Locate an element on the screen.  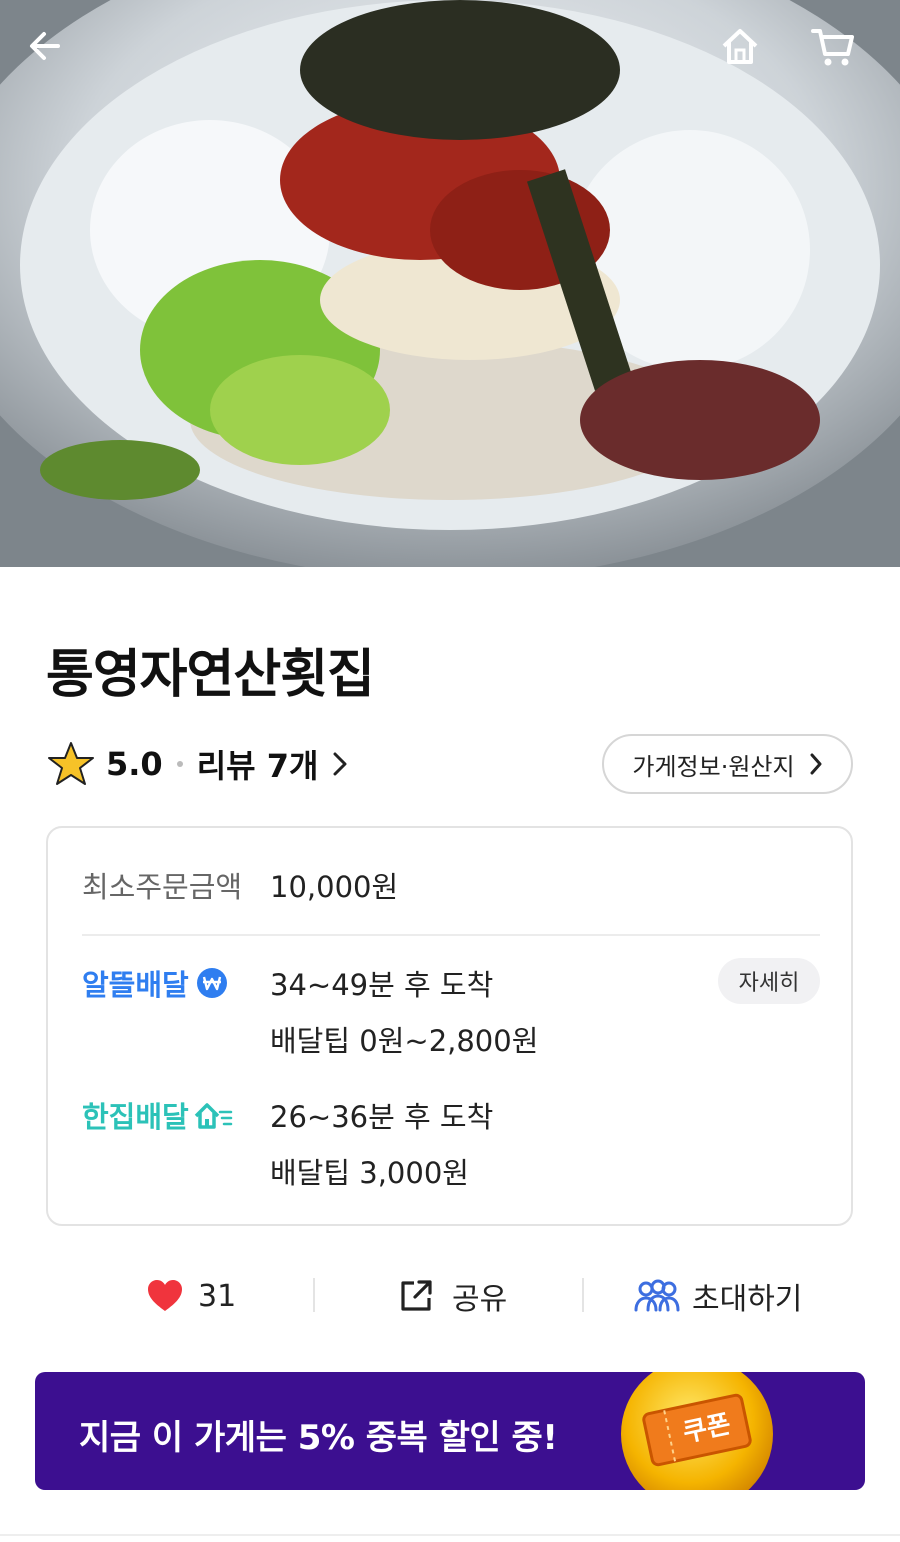
reviews-link: 리뷰 7개 is located at coordinates (273, 764).